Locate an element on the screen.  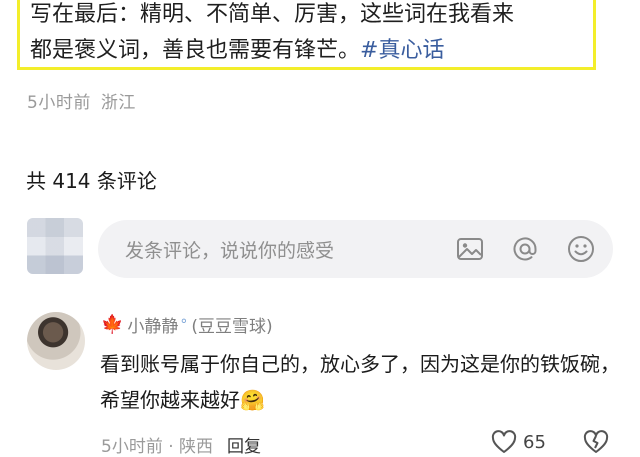
comment-text: 看到账号属于你自己的，放心多了，因为这是你的铁饭碗，希望你越来越好🤗 is located at coordinates (360, 382).